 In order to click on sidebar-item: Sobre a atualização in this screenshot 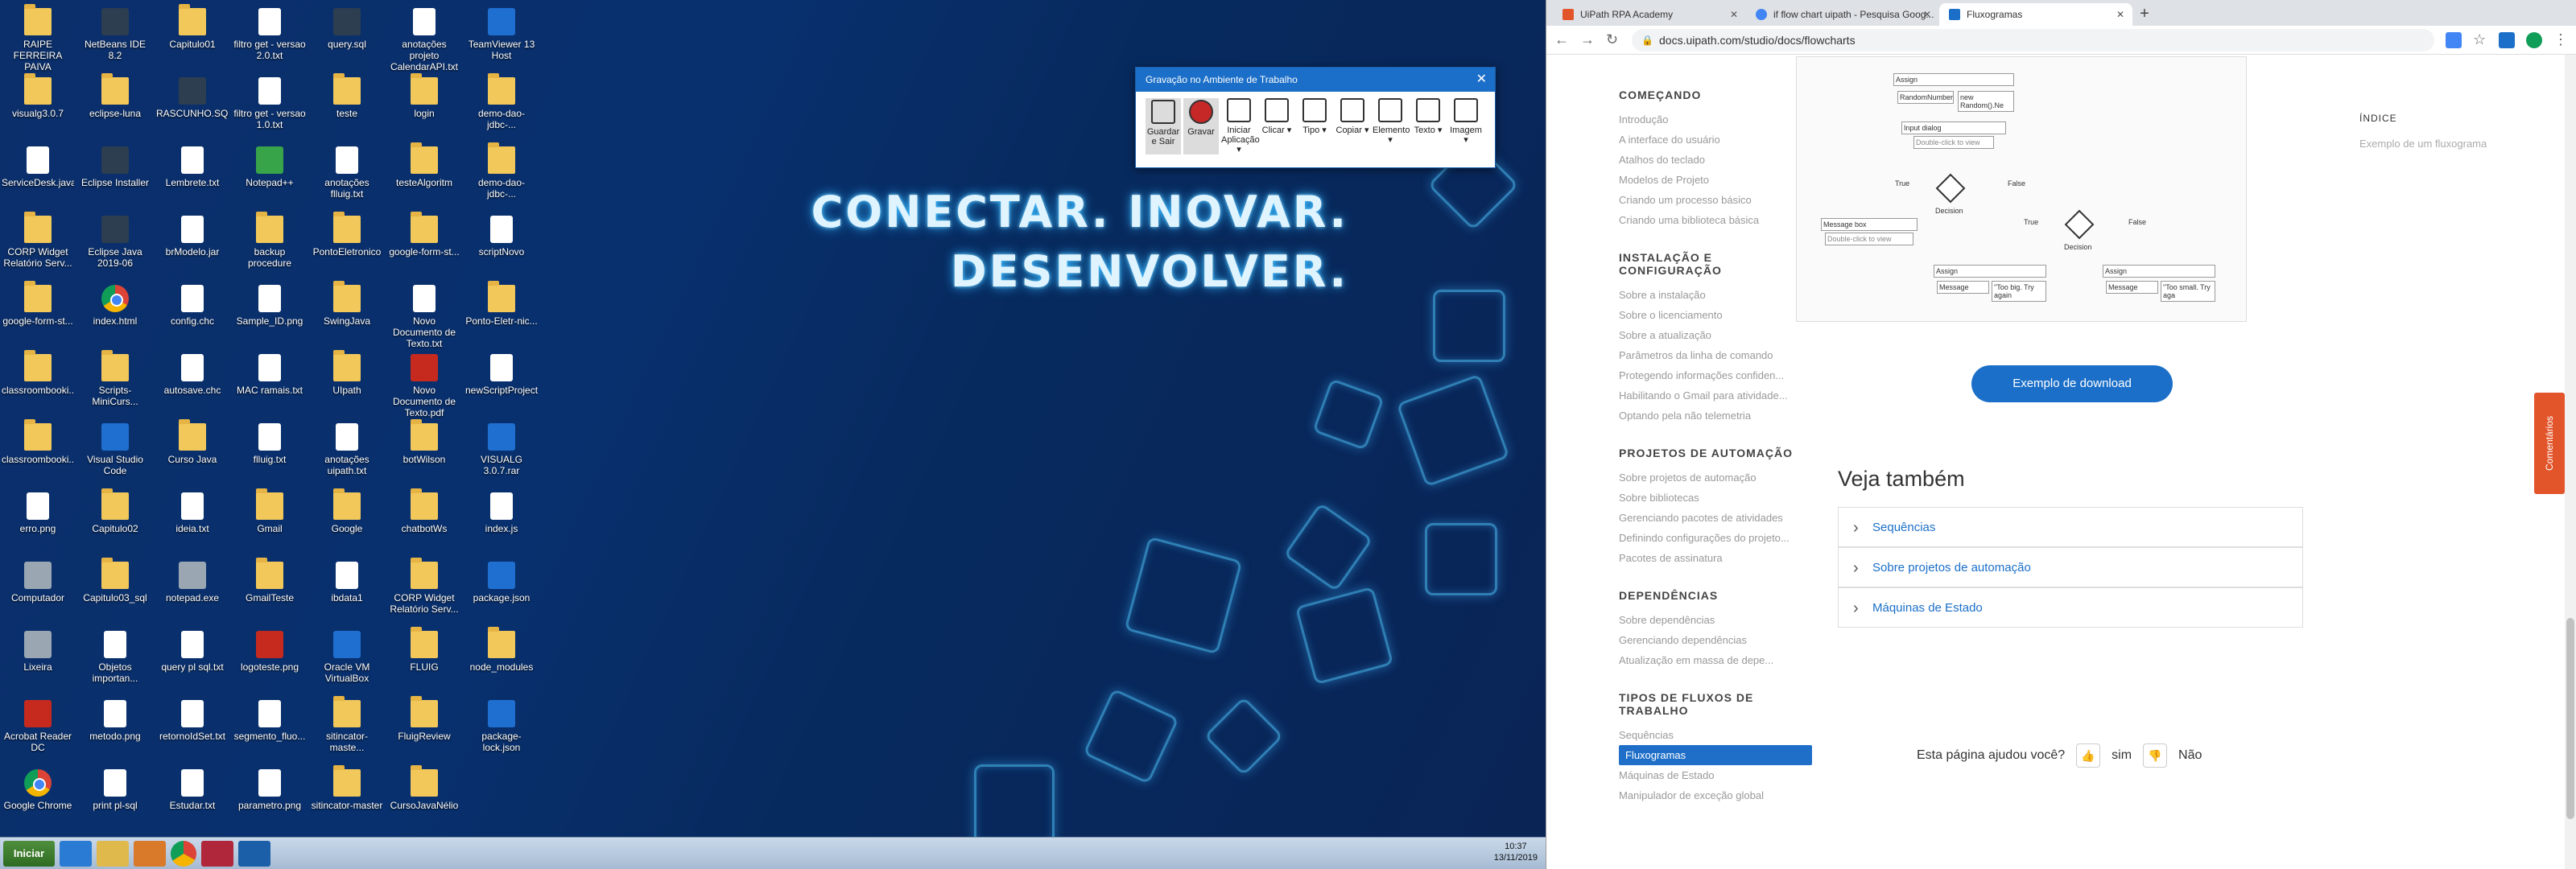, I will do `click(1715, 335)`.